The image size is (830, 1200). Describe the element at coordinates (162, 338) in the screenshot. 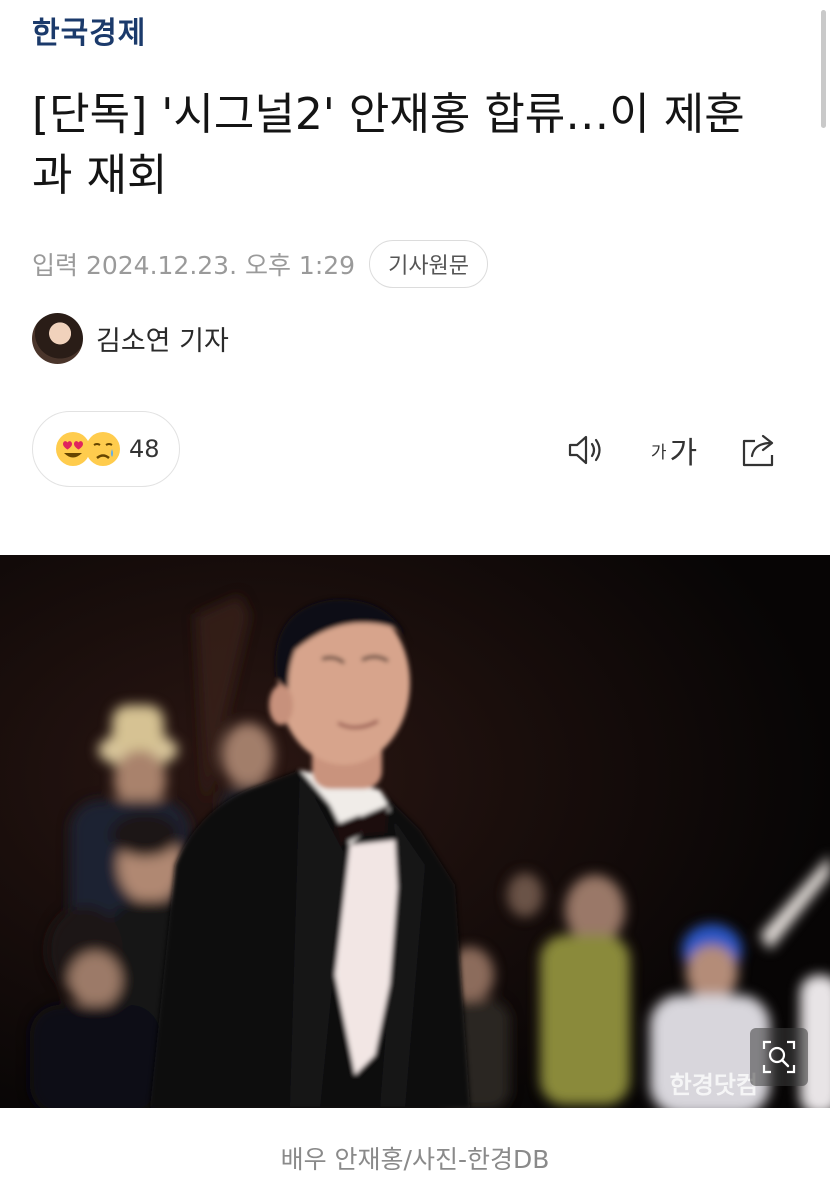

I see `reporter-name: 김소연 기자` at that location.